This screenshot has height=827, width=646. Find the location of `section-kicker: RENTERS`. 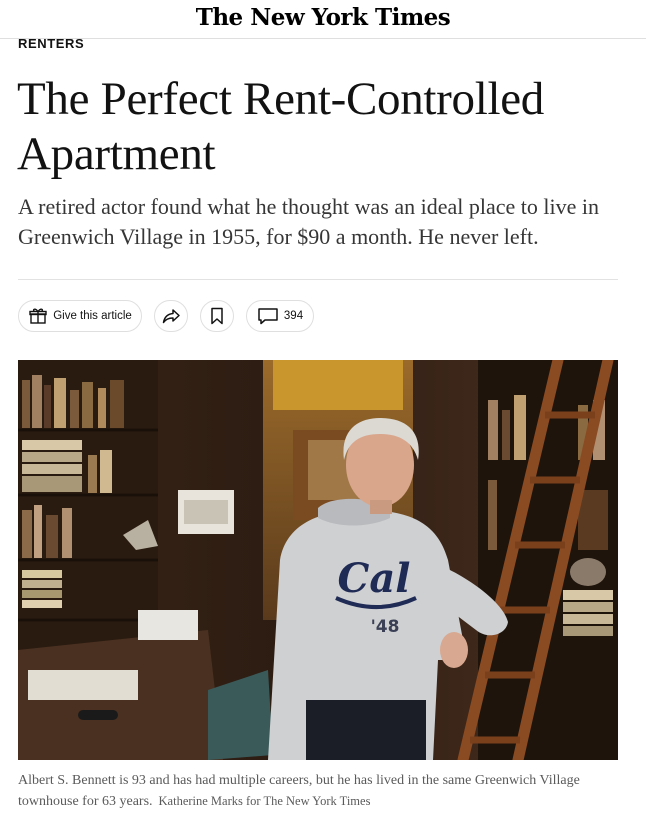

section-kicker: RENTERS is located at coordinates (51, 43).